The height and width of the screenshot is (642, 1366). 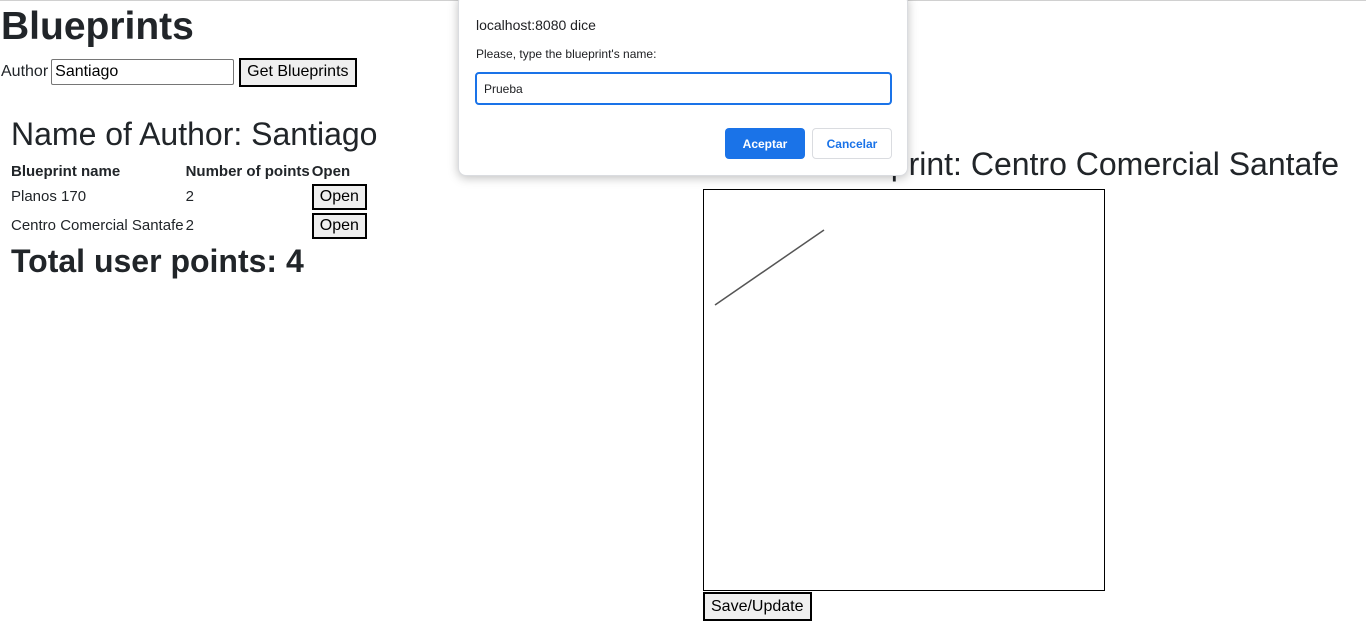 I want to click on cancel-button: Cancelar, so click(x=852, y=143).